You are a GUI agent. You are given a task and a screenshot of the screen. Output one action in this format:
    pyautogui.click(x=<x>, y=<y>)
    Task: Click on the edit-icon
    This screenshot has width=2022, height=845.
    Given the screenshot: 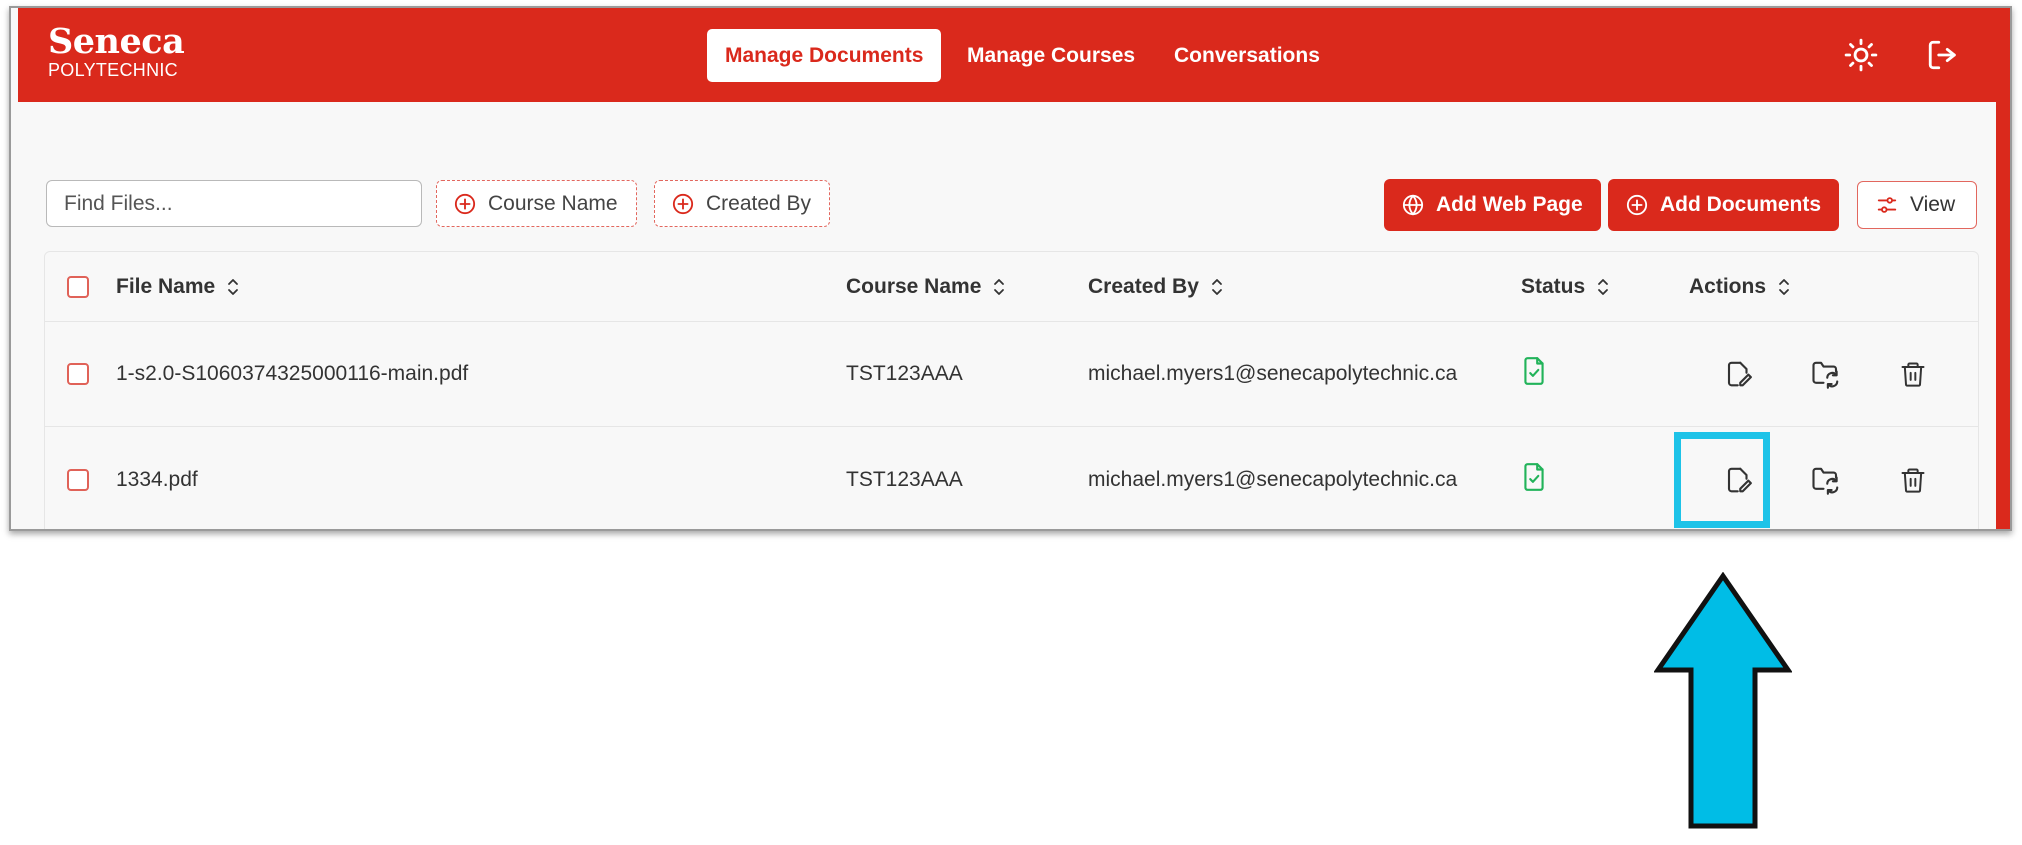 What is the action you would take?
    pyautogui.click(x=1739, y=374)
    